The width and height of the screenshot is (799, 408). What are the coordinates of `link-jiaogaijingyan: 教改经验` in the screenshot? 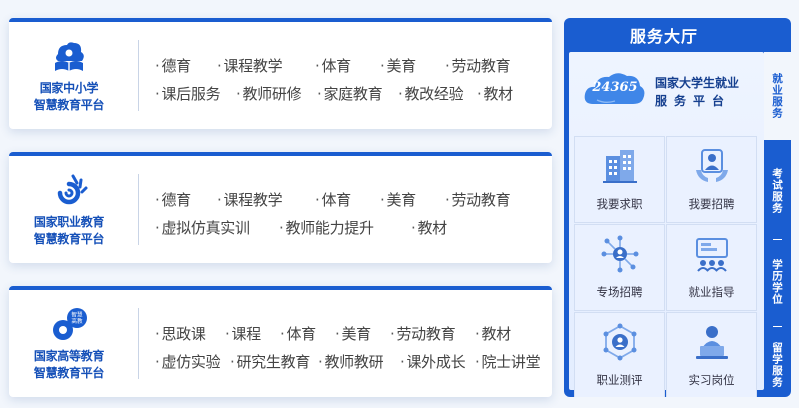 It's located at (430, 93).